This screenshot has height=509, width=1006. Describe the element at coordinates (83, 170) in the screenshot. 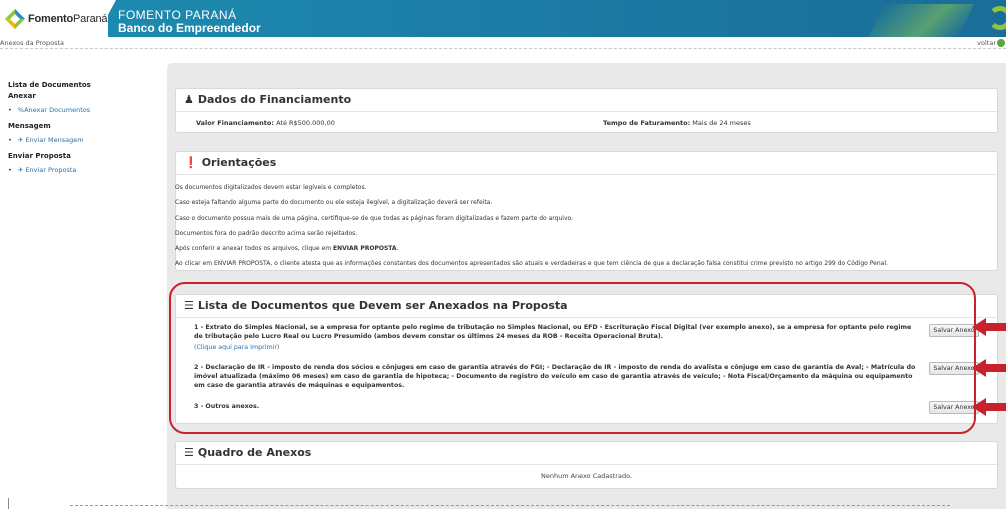

I see `sidebar-item-send-proposal: • ✈ Enviar Proposta` at that location.